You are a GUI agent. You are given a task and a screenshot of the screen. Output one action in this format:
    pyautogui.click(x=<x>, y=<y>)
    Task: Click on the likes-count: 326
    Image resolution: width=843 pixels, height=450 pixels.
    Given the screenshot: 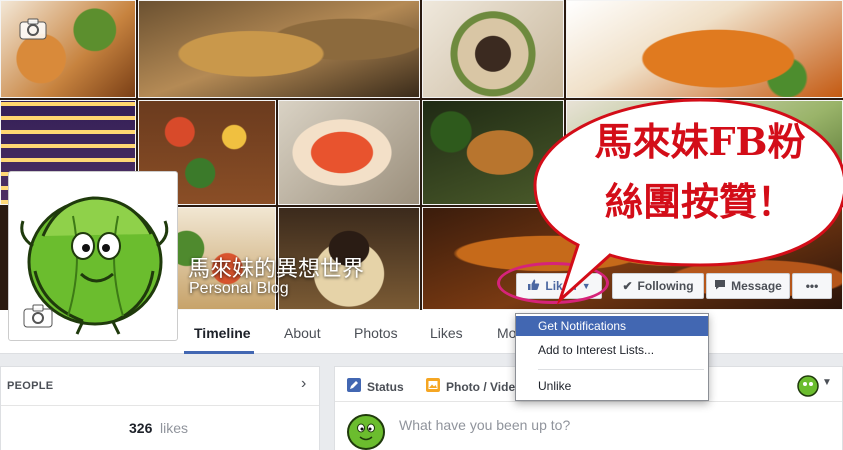 What is the action you would take?
    pyautogui.click(x=140, y=428)
    